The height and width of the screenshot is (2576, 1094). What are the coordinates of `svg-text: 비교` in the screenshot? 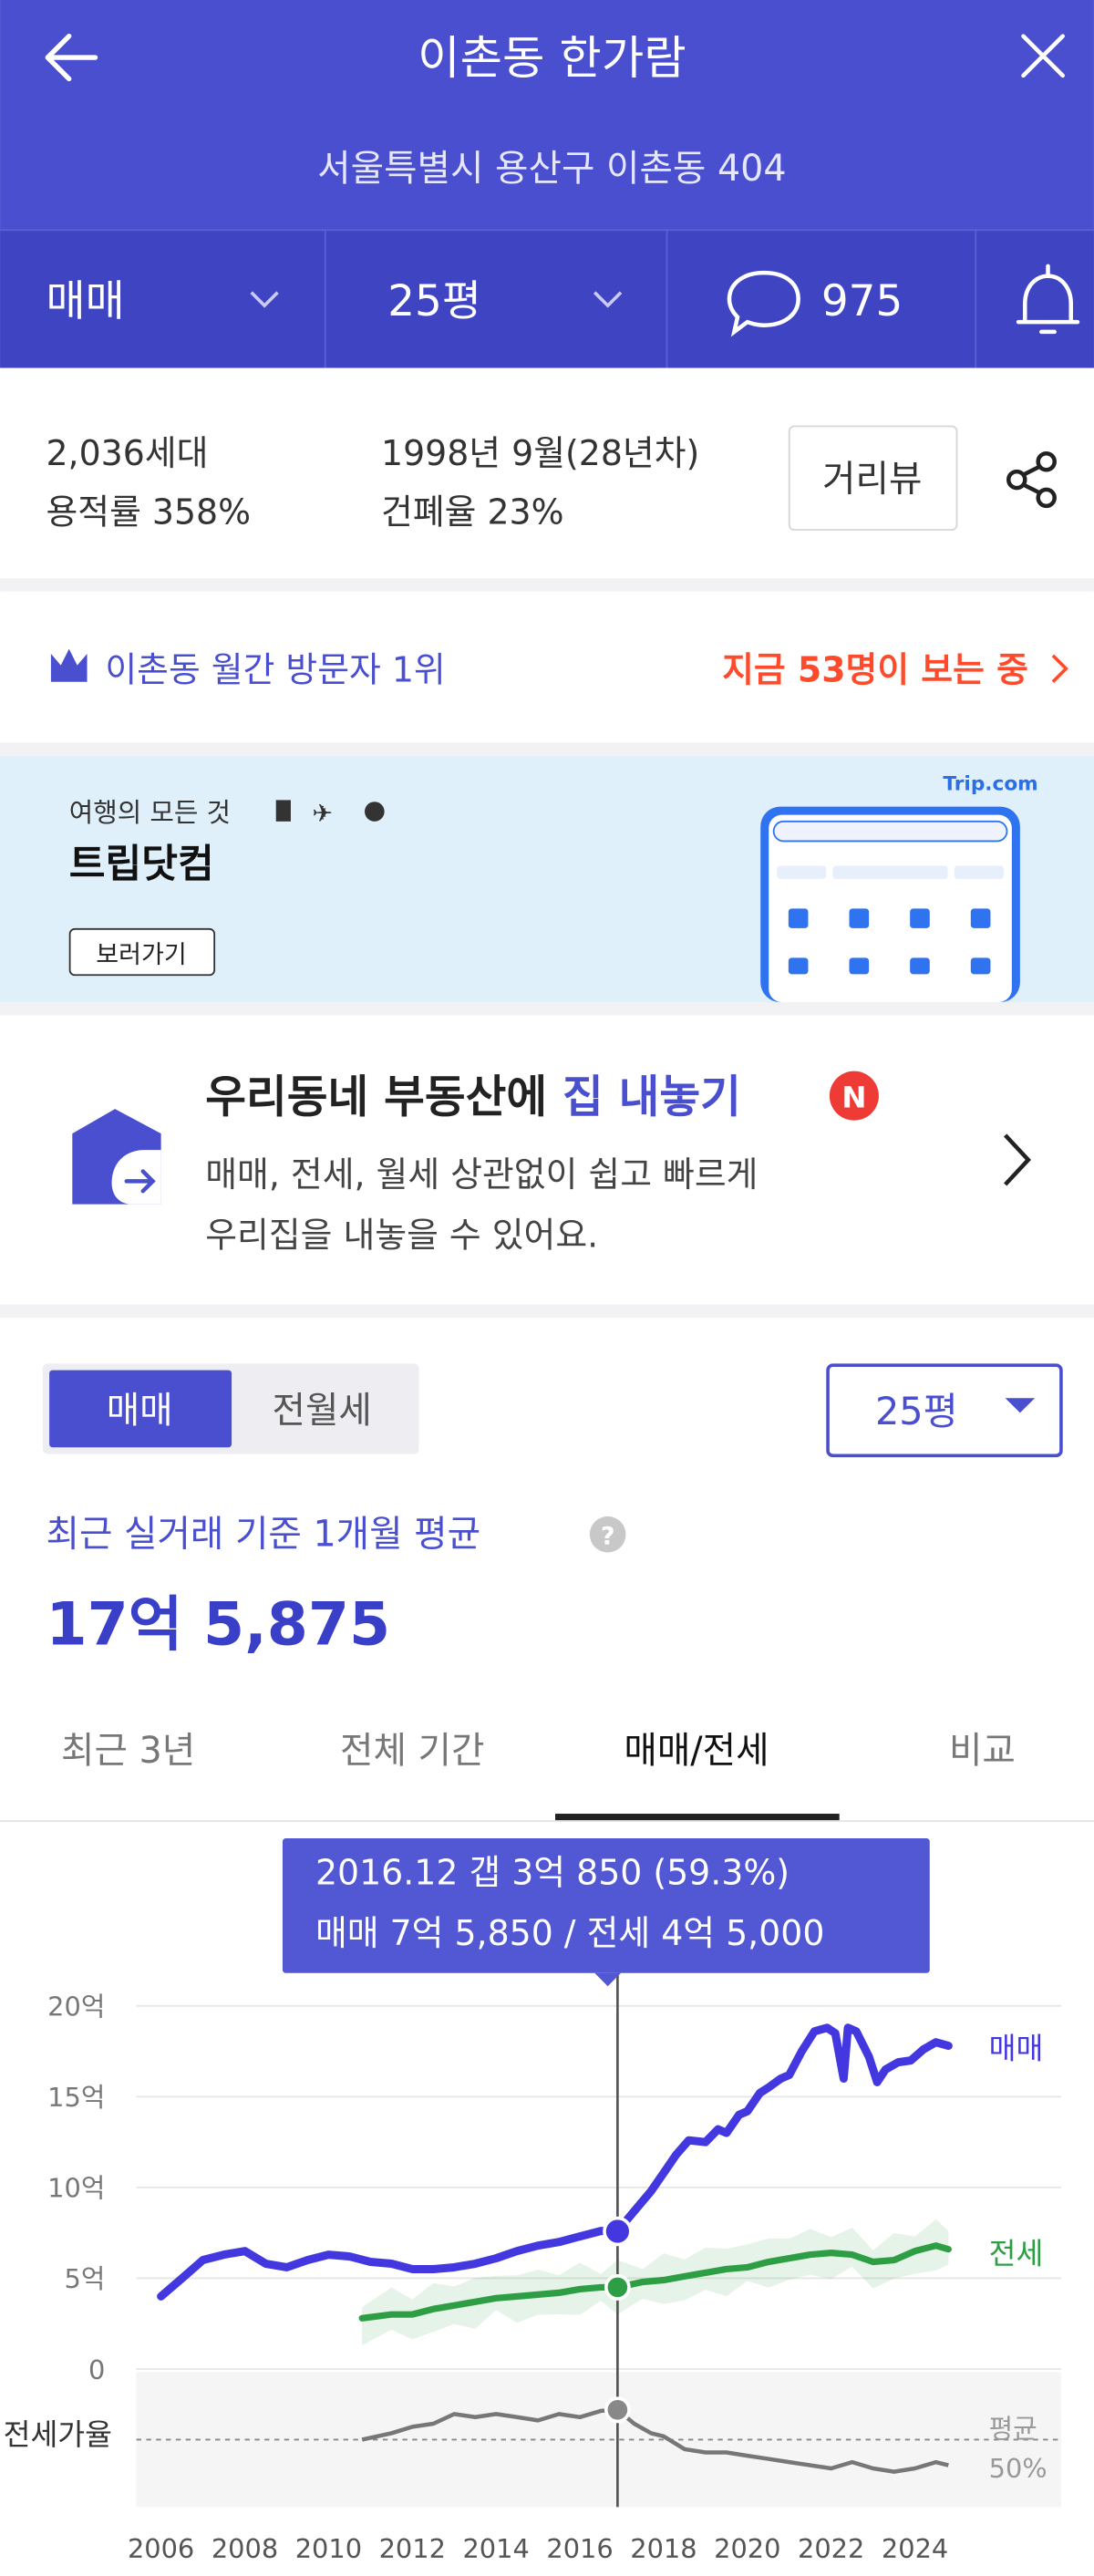 It's located at (982, 1751).